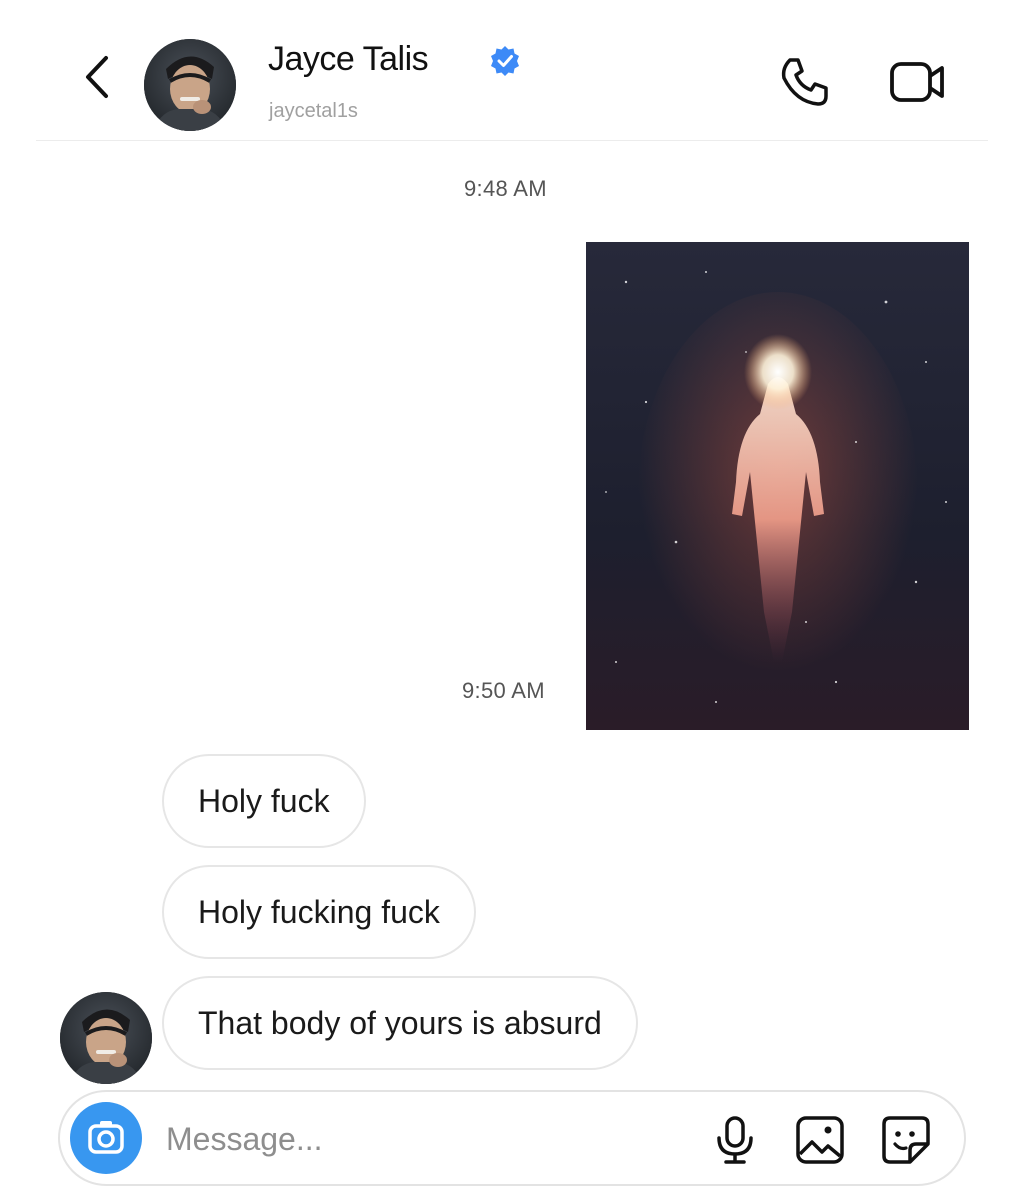 This screenshot has height=1200, width=1024. I want to click on phone-icon, so click(804, 82).